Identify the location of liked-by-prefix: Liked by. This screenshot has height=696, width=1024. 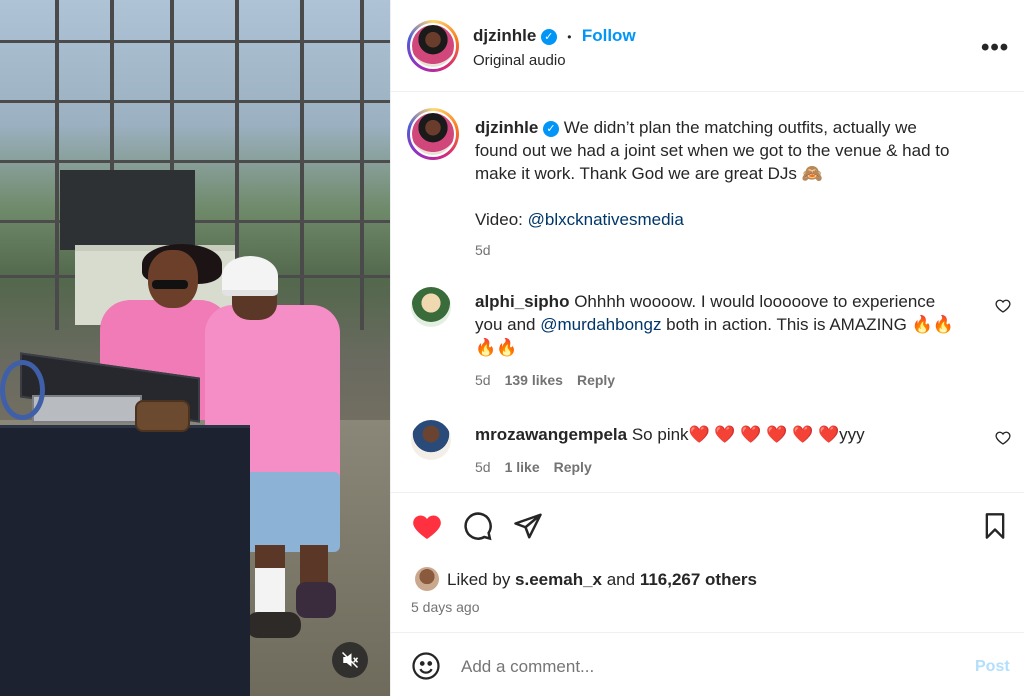
(481, 579).